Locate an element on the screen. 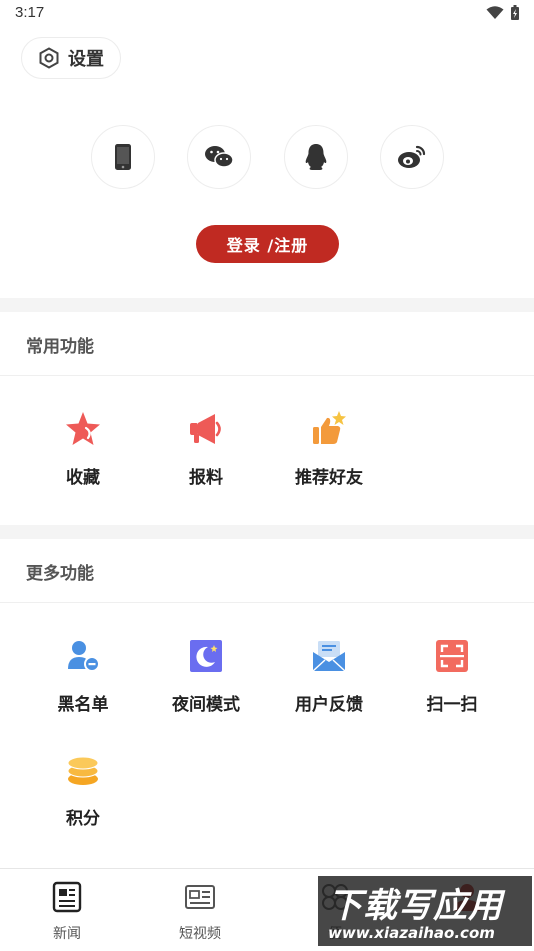 Image resolution: width=534 pixels, height=951 pixels. blacklist-item: 黑名单 is located at coordinates (83, 675).